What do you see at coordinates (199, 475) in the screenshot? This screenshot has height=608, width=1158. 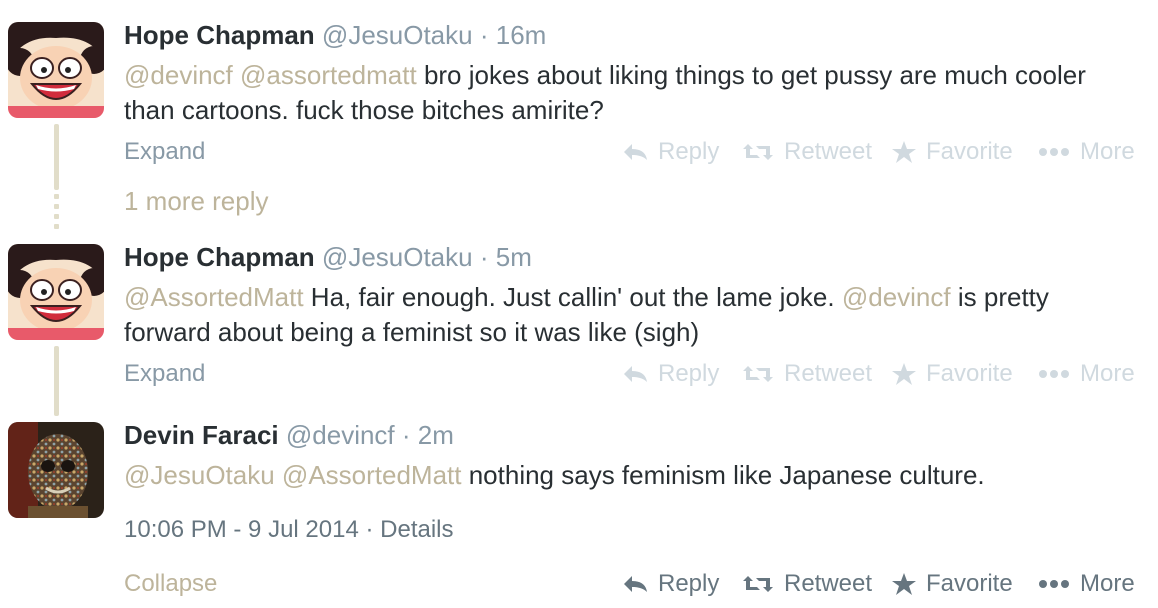 I see `mention-link: @JesuOtaku` at bounding box center [199, 475].